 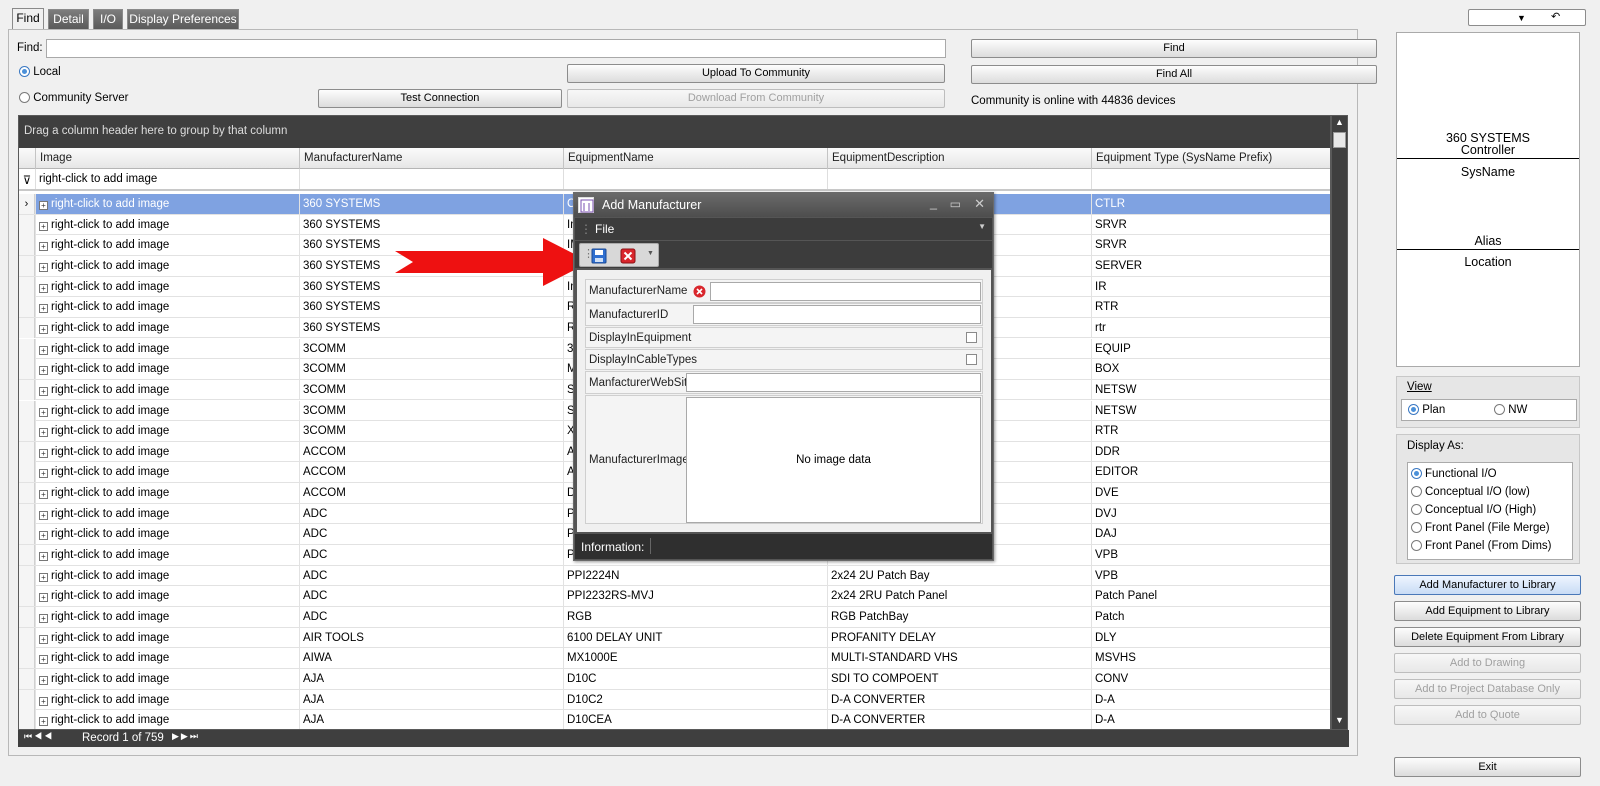 I want to click on column-header-image: Image, so click(x=167, y=158).